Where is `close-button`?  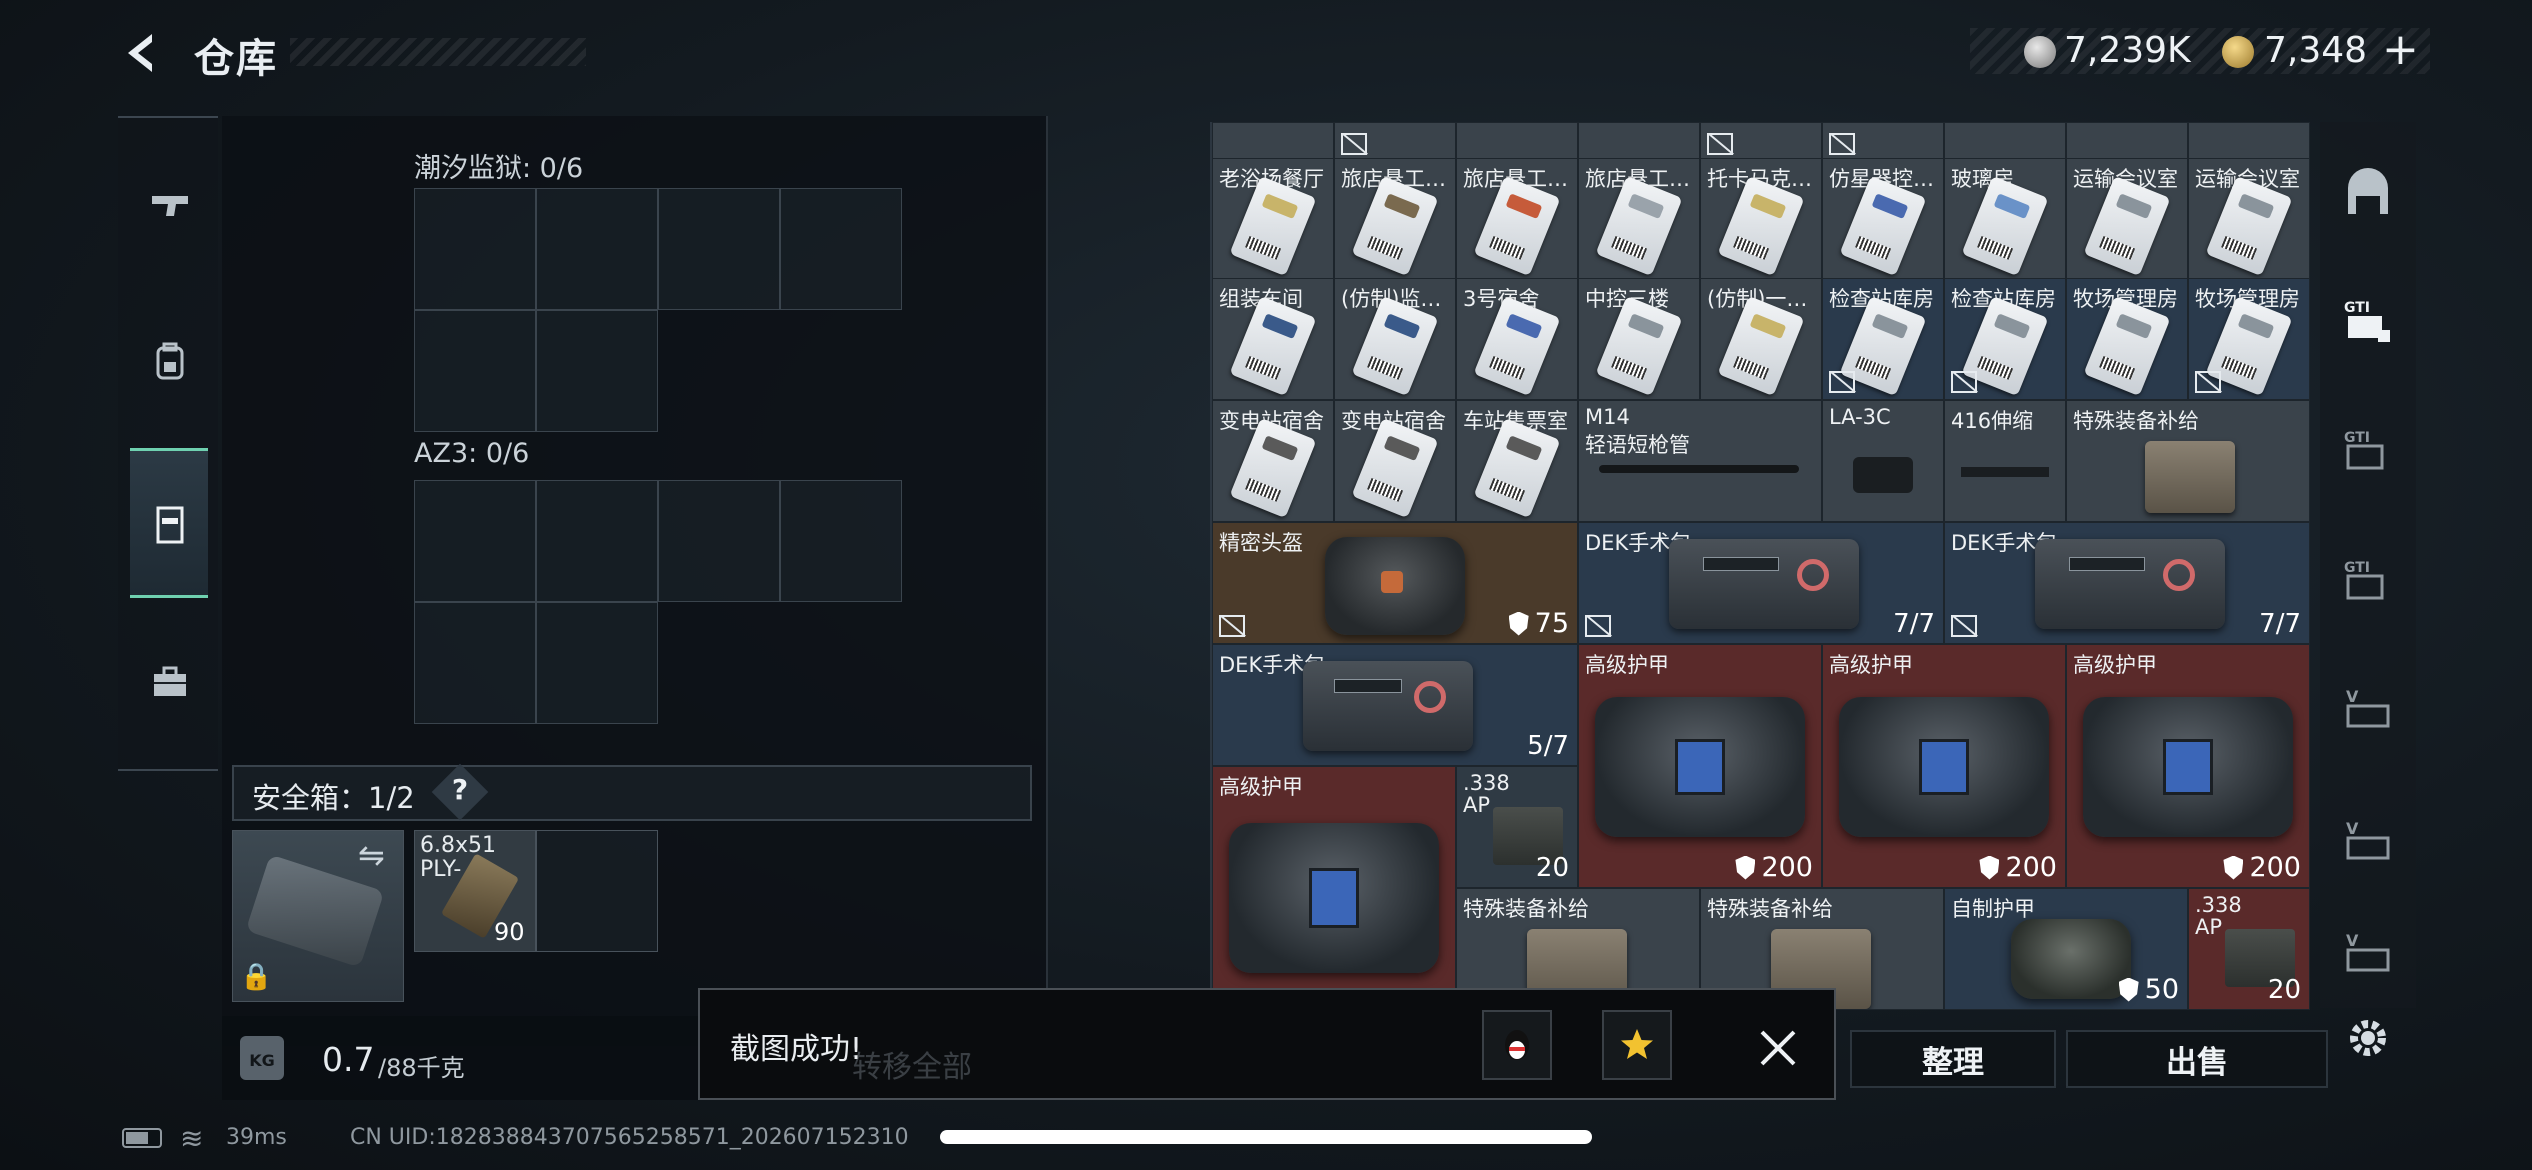 close-button is located at coordinates (1778, 1048).